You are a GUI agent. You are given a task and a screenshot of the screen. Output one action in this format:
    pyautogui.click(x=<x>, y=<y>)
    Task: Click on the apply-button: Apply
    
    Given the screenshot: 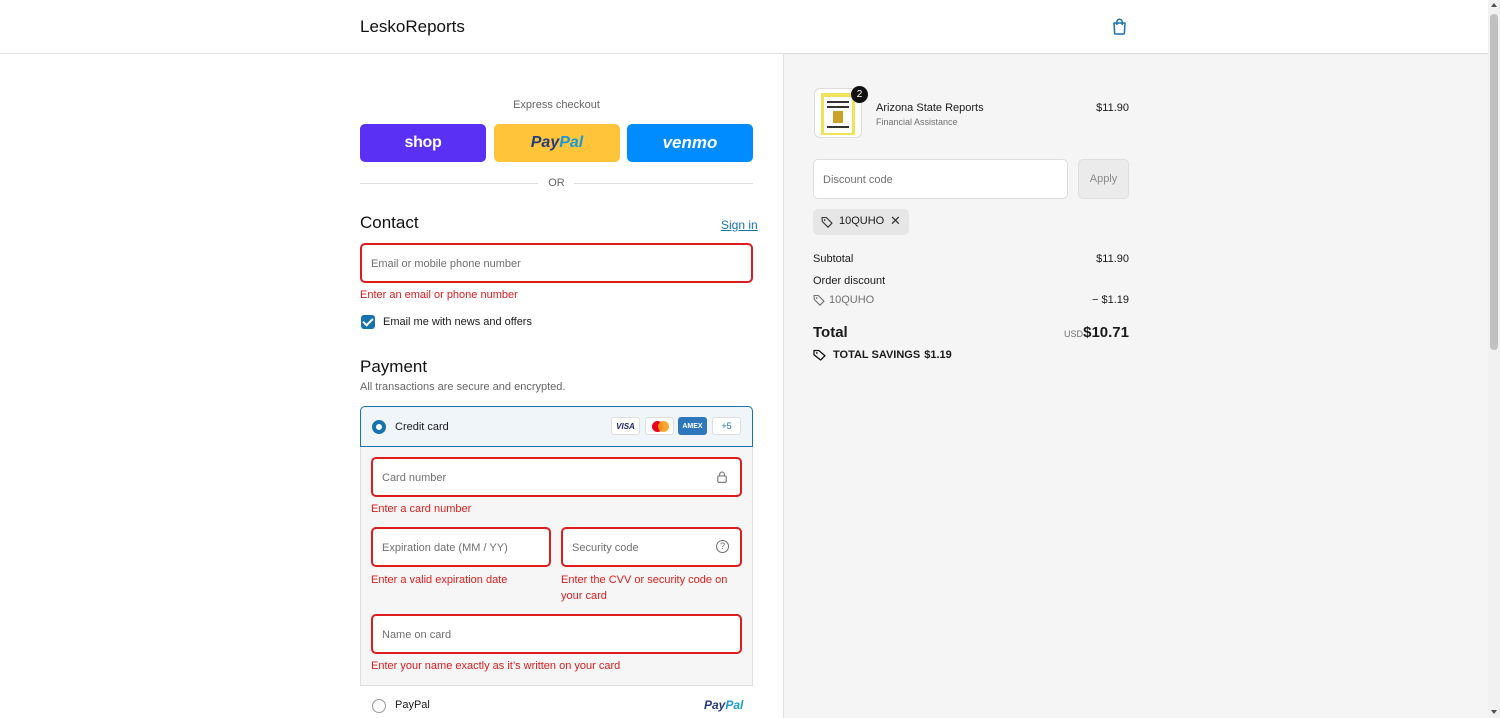 What is the action you would take?
    pyautogui.click(x=1103, y=179)
    